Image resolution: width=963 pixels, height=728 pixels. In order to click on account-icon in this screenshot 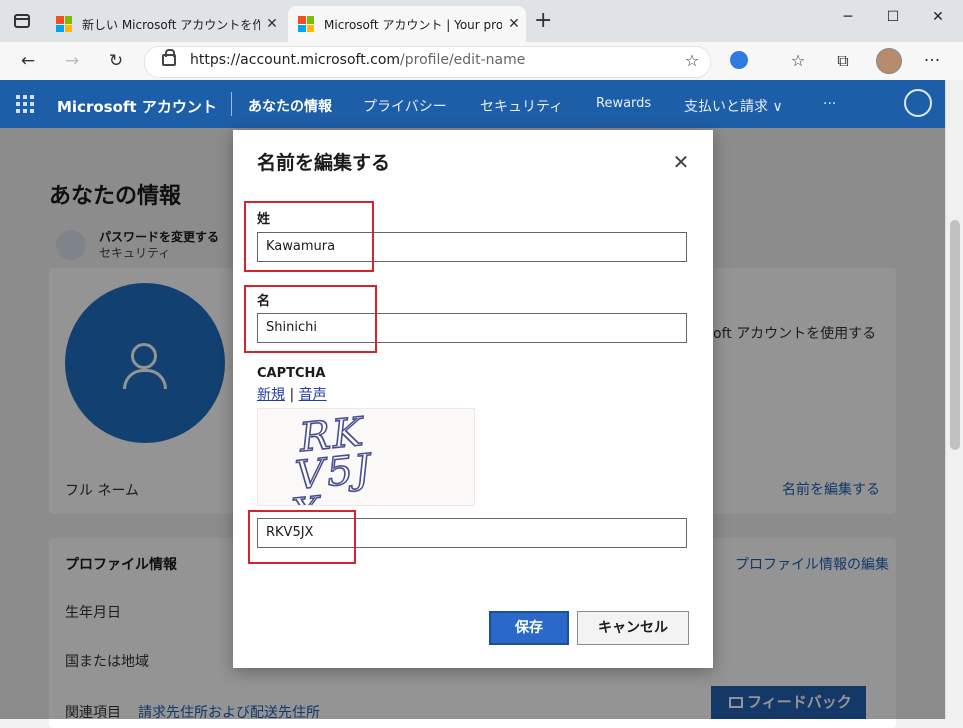, I will do `click(918, 103)`.